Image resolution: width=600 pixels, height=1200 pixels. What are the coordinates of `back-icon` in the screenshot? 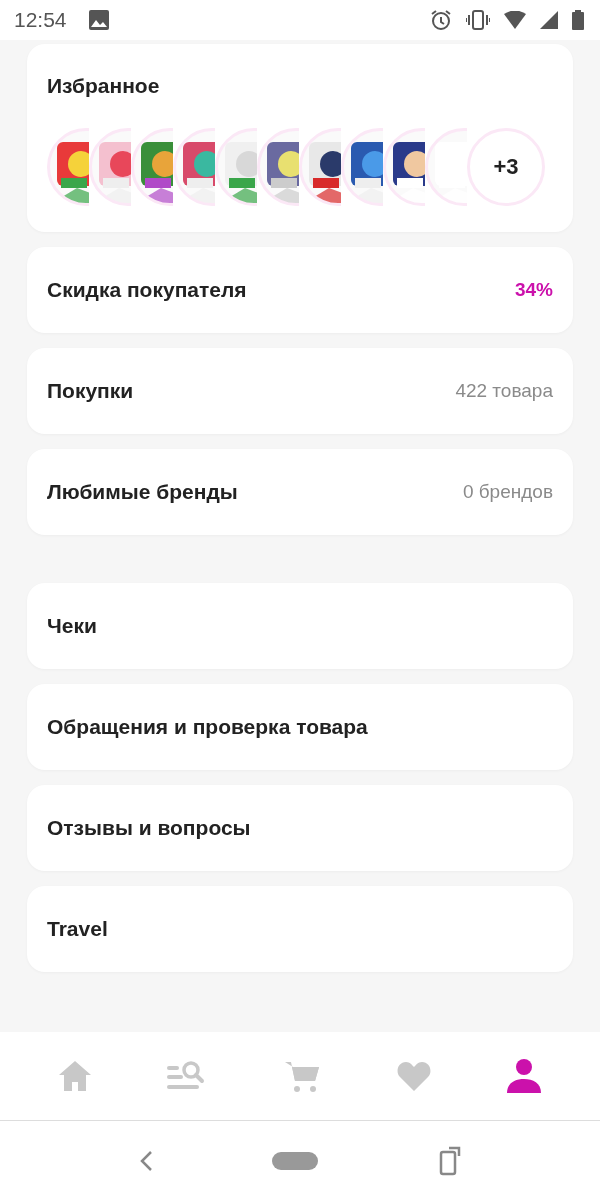 It's located at (146, 1160).